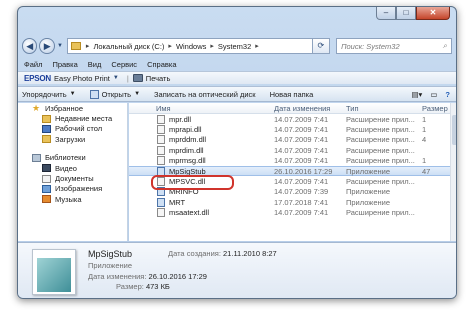 The height and width of the screenshot is (315, 474). What do you see at coordinates (201, 108) in the screenshot?
I see `column-name: Имя` at bounding box center [201, 108].